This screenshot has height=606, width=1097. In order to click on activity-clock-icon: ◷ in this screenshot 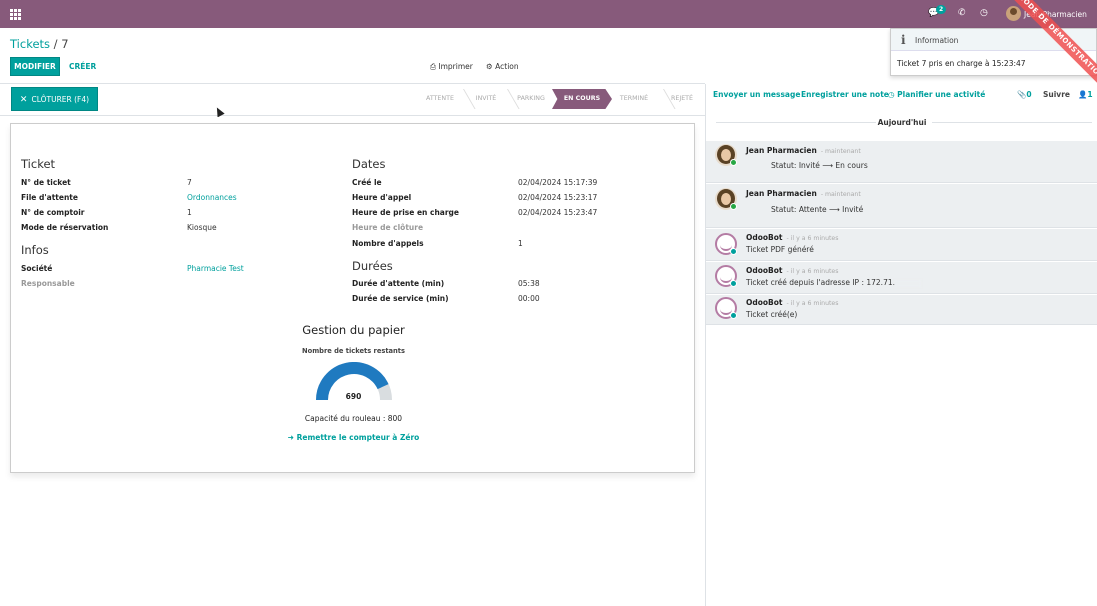, I will do `click(984, 13)`.